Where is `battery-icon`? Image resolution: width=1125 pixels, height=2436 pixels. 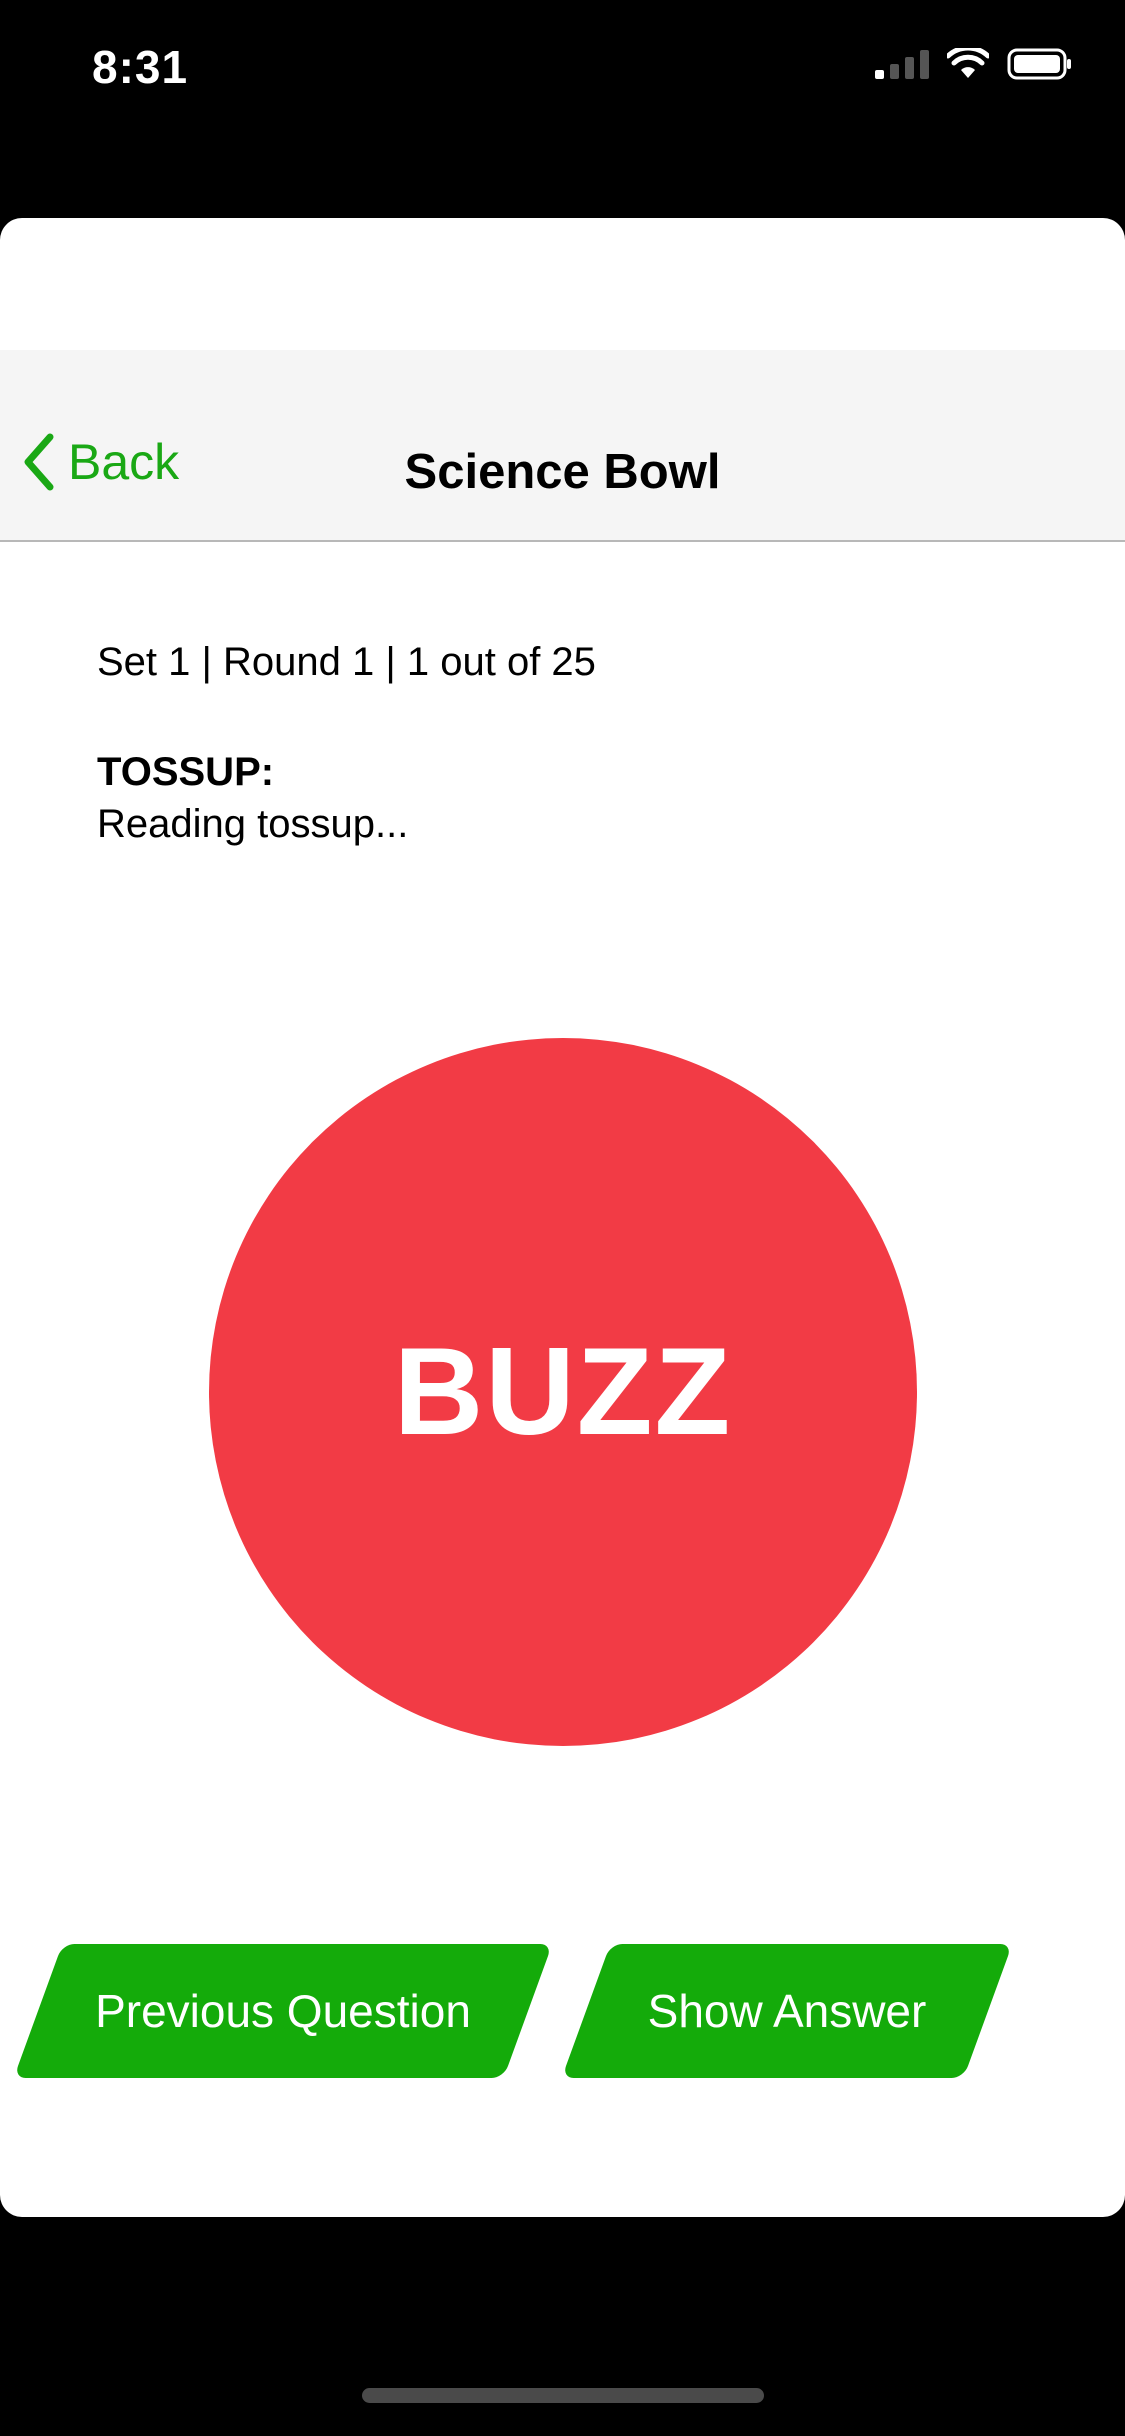 battery-icon is located at coordinates (1039, 64).